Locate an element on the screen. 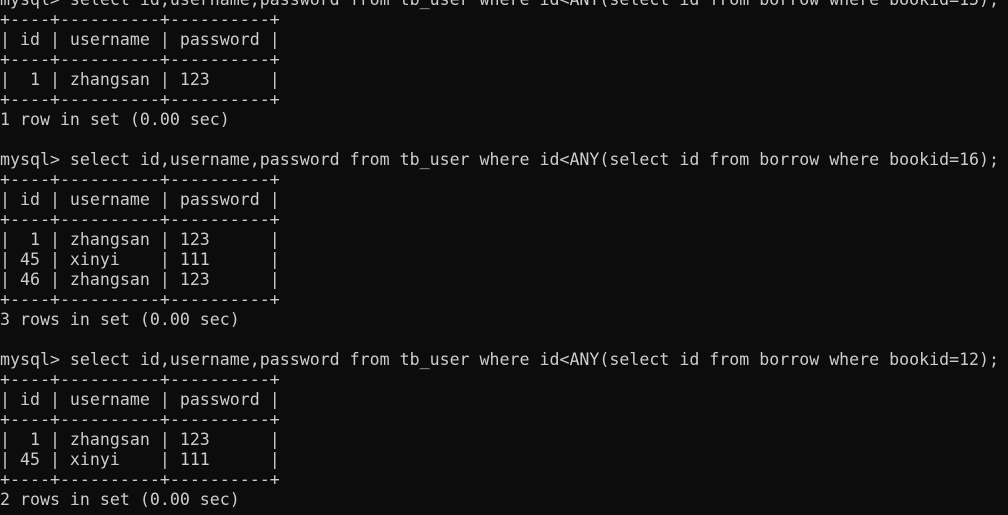 The height and width of the screenshot is (515, 1008). table-row: | 46 | zhangsan | 123 | is located at coordinates (140, 279).